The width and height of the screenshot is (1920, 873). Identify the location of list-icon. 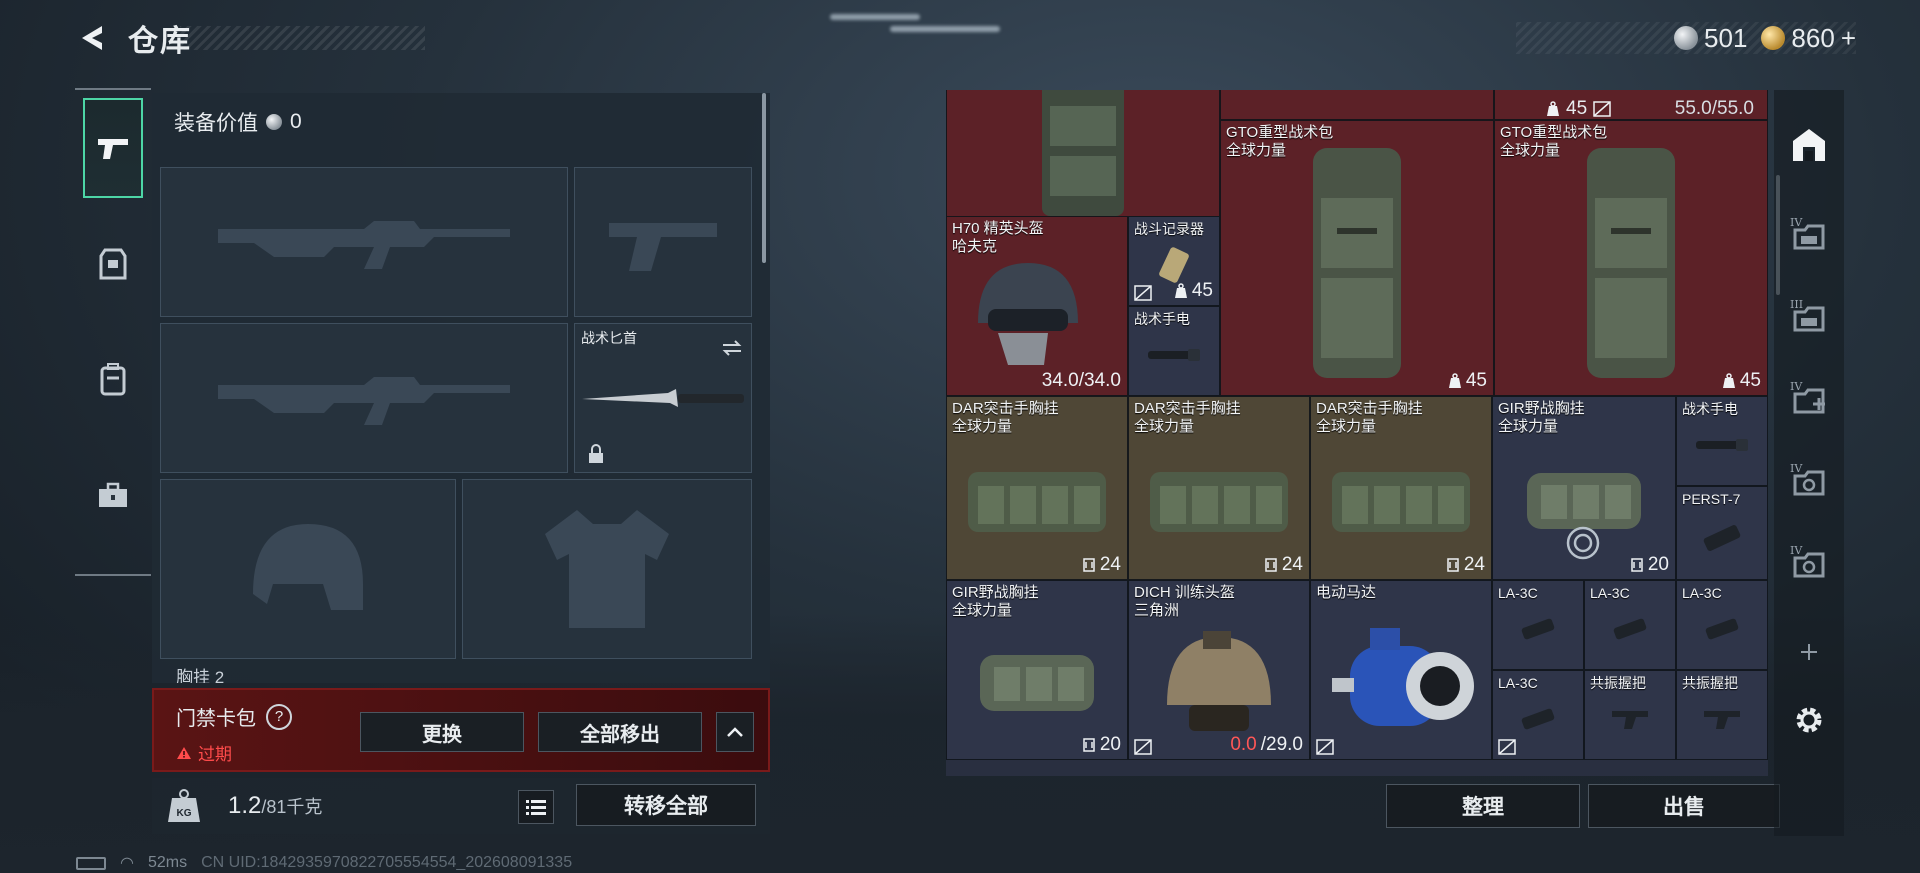
(536, 807).